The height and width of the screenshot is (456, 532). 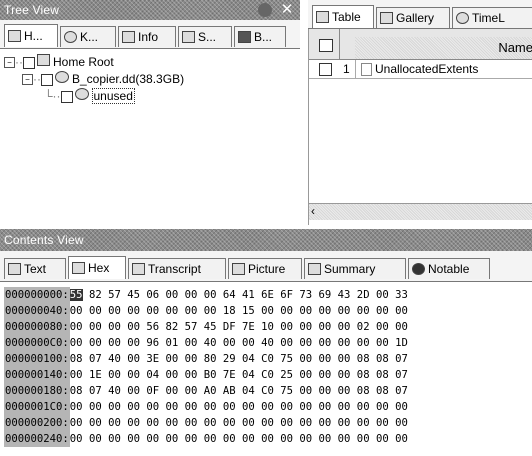 What do you see at coordinates (37, 391) in the screenshot?
I see `hex-offset: 000000180:` at bounding box center [37, 391].